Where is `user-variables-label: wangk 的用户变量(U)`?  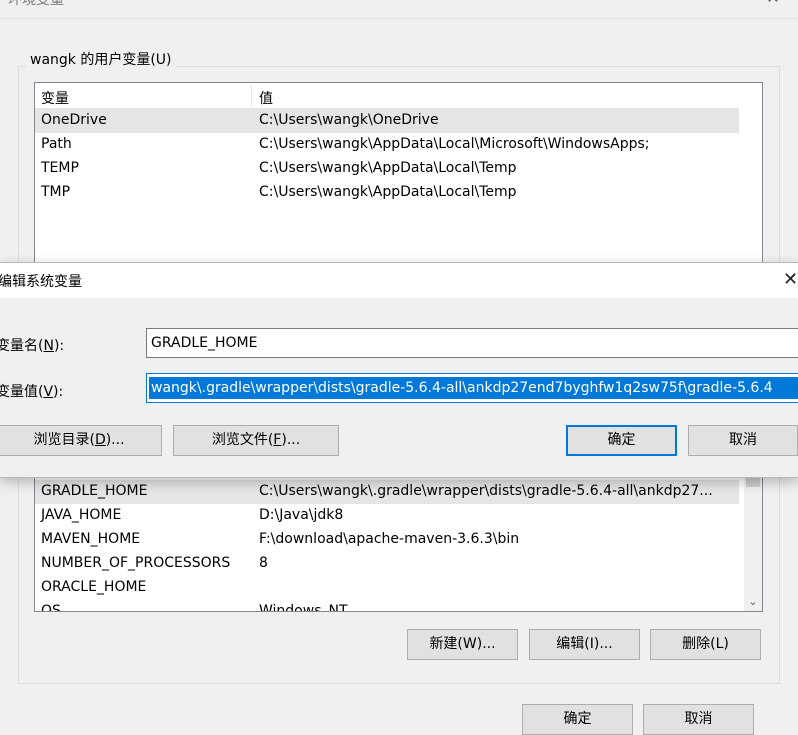 user-variables-label: wangk 的用户变量(U) is located at coordinates (101, 59).